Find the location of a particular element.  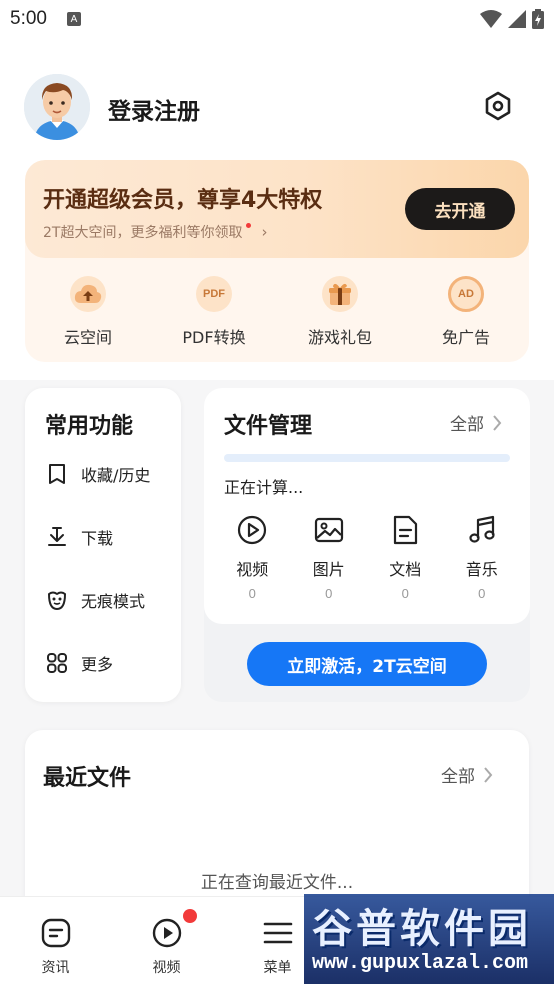

file-management-title: 文件管理 is located at coordinates (268, 426).